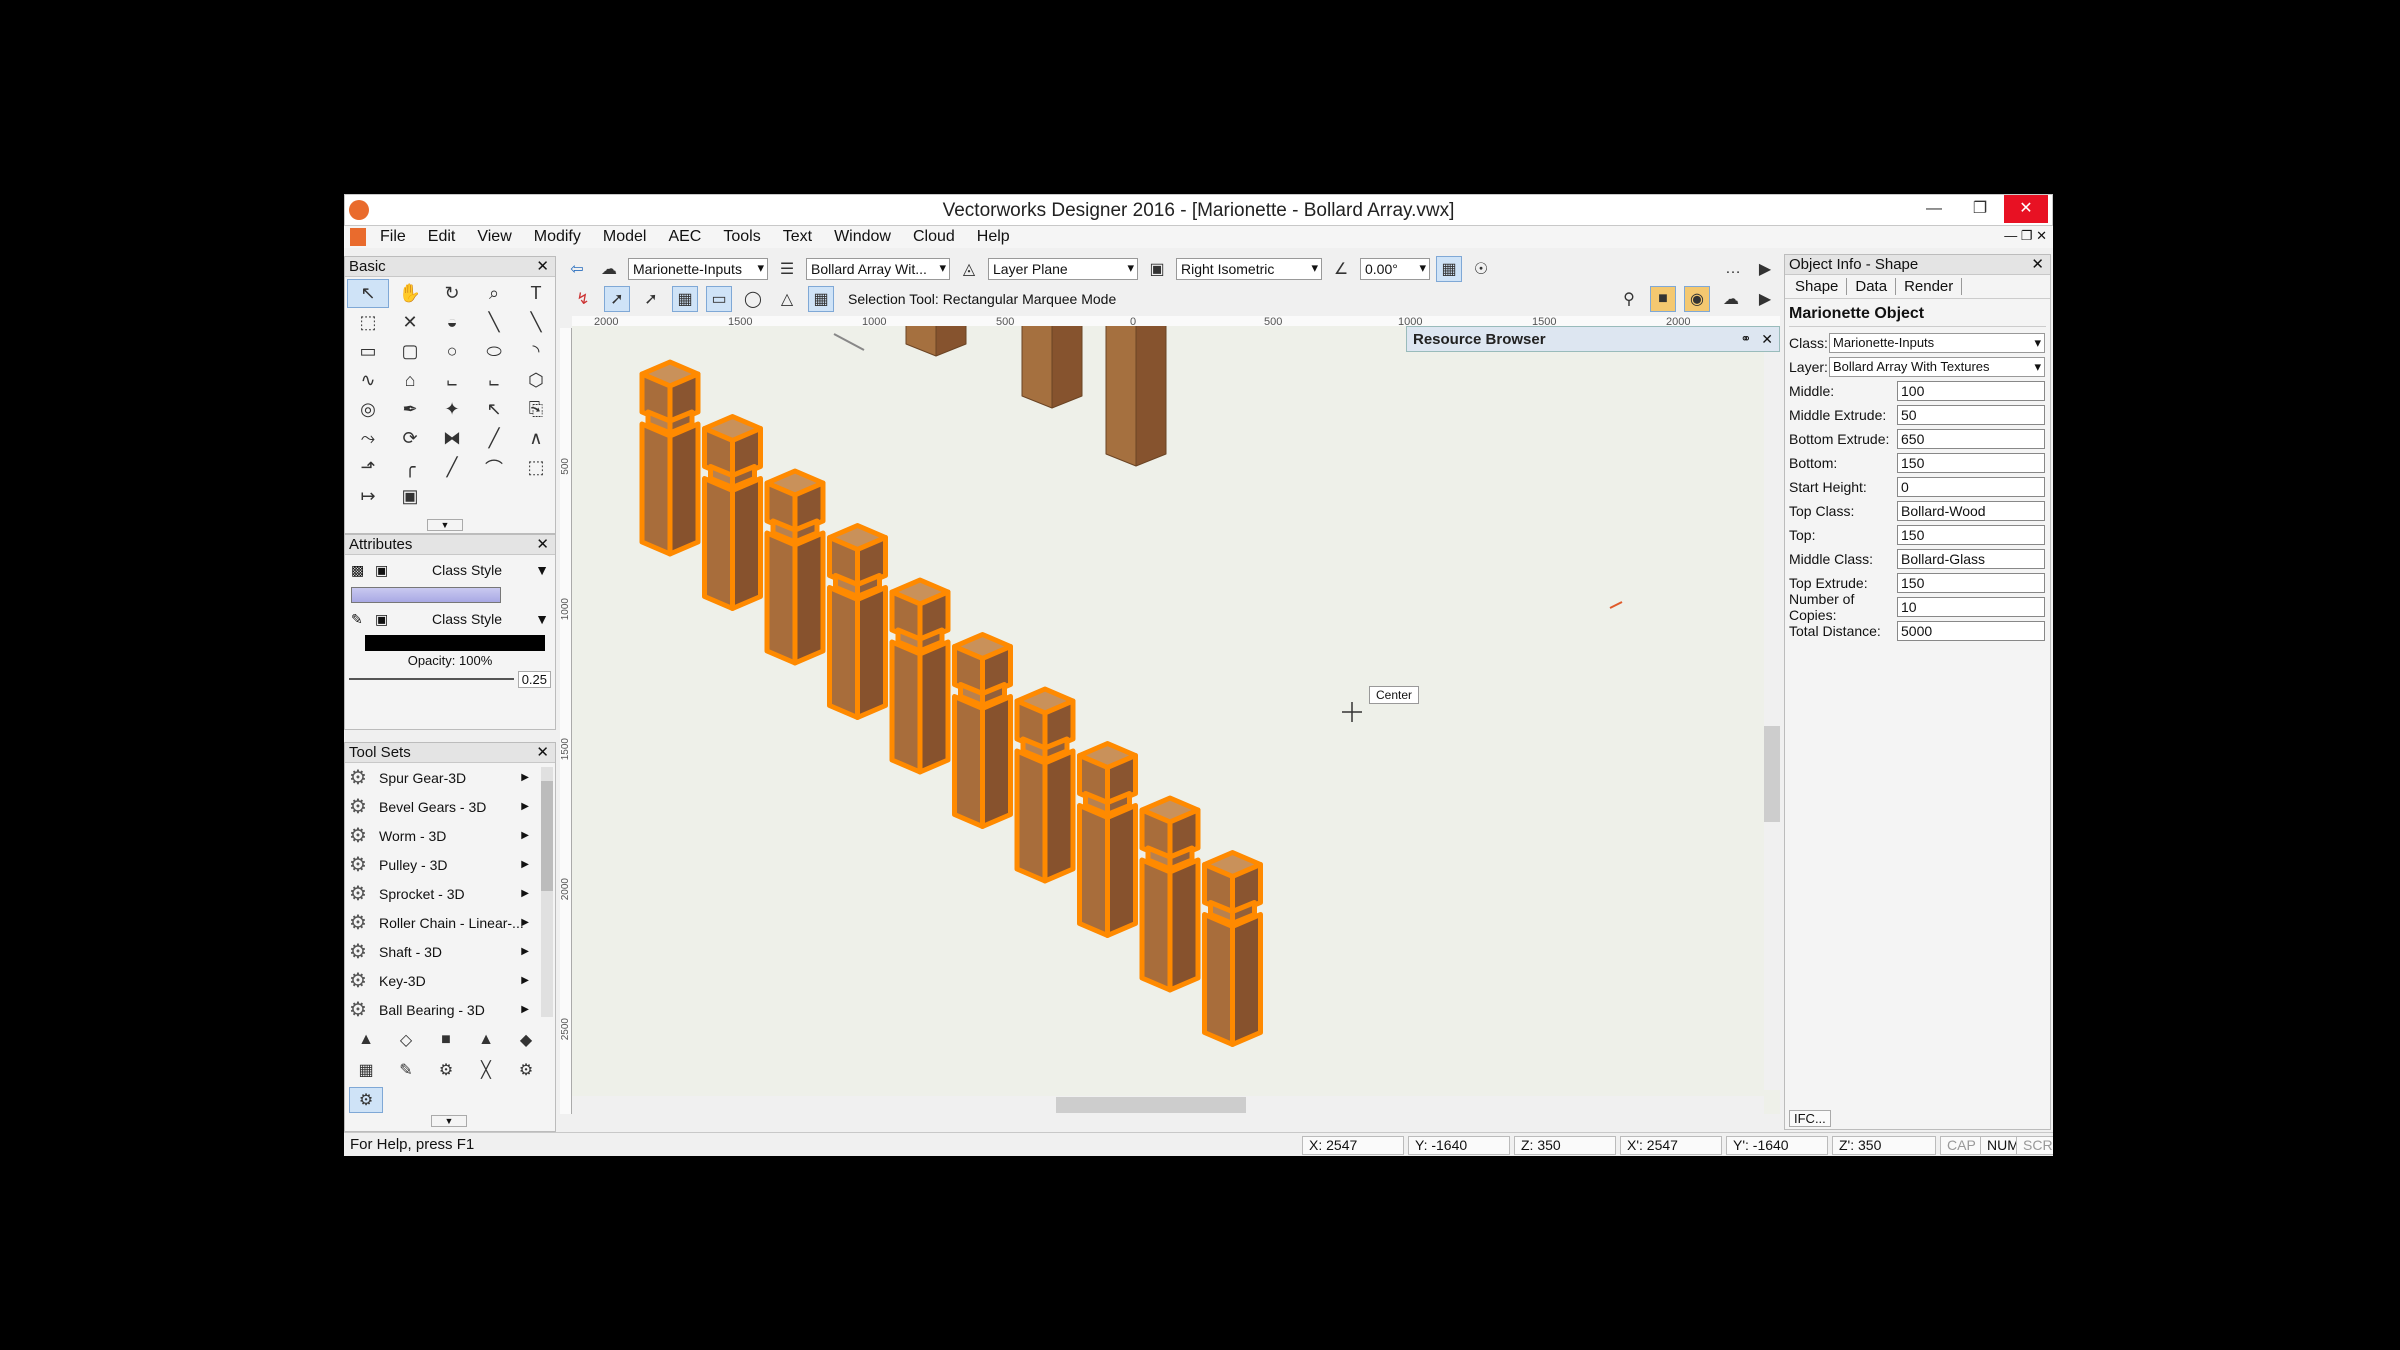 This screenshot has height=1350, width=2400. I want to click on rounded-rect-icon: ▢, so click(410, 351).